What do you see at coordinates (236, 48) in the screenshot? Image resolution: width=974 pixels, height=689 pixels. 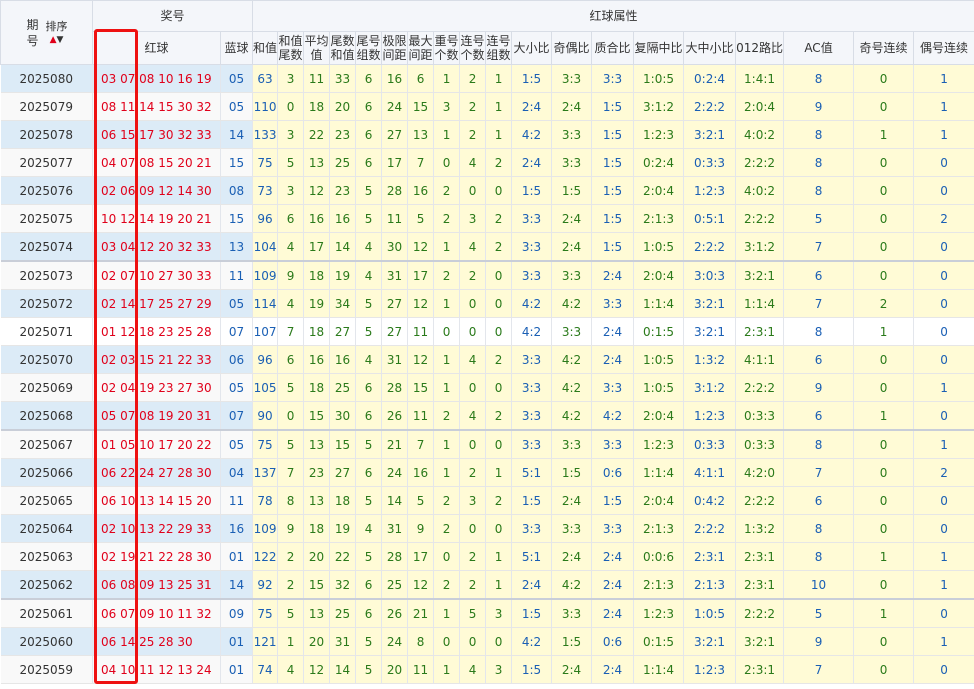 I see `blue-ball-header: 蓝球` at bounding box center [236, 48].